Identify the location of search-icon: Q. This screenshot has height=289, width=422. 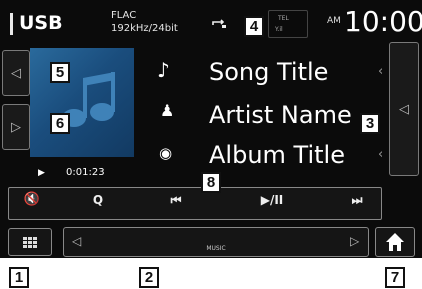
(98, 200).